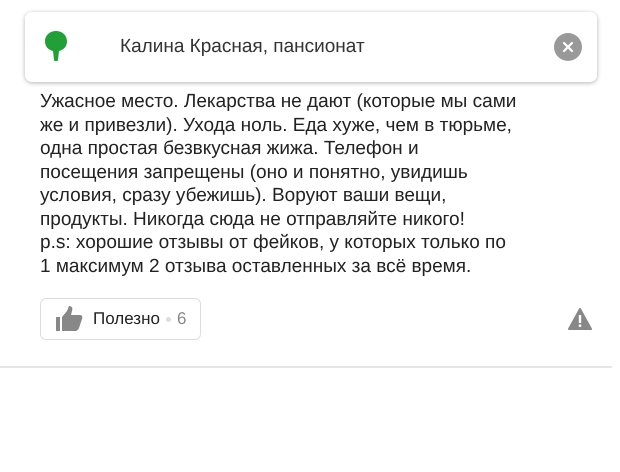 This screenshot has height=472, width=620. I want to click on close-icon, so click(568, 47).